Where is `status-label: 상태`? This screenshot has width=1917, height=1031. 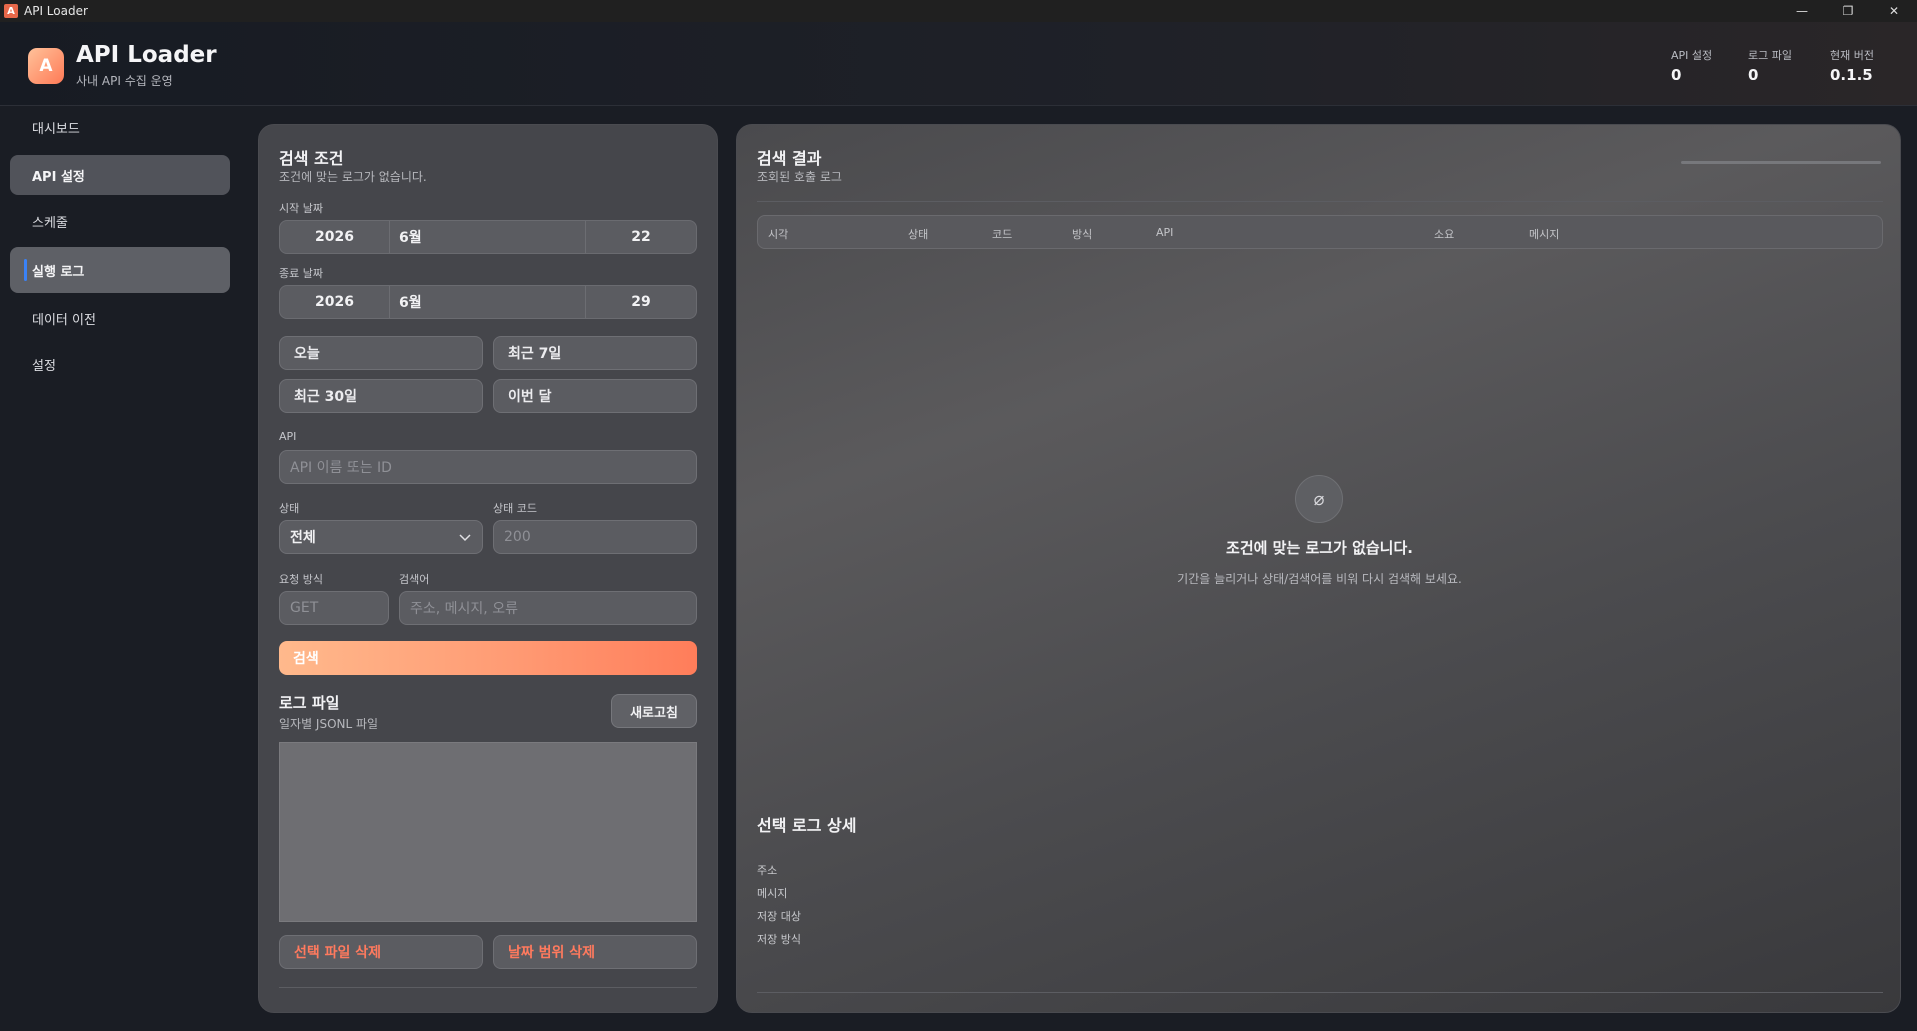 status-label: 상태 is located at coordinates (289, 508).